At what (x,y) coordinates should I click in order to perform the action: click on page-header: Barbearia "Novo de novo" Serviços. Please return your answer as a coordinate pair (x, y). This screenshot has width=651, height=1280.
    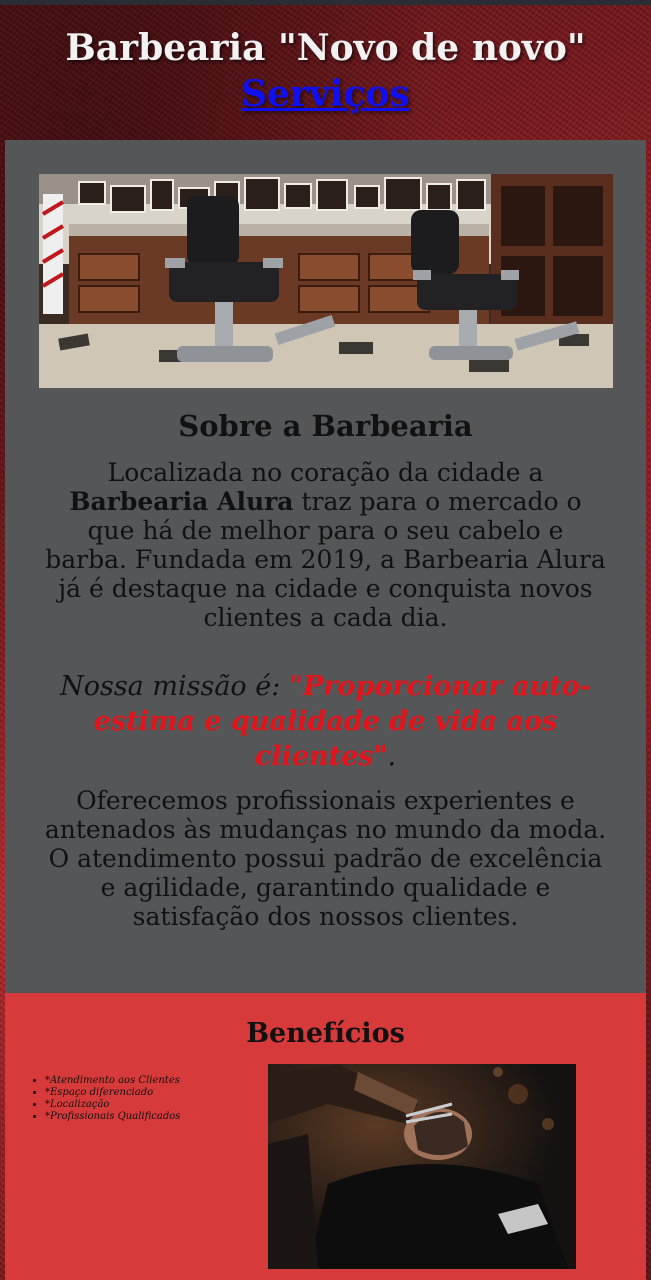
    Looking at the image, I should click on (325, 70).